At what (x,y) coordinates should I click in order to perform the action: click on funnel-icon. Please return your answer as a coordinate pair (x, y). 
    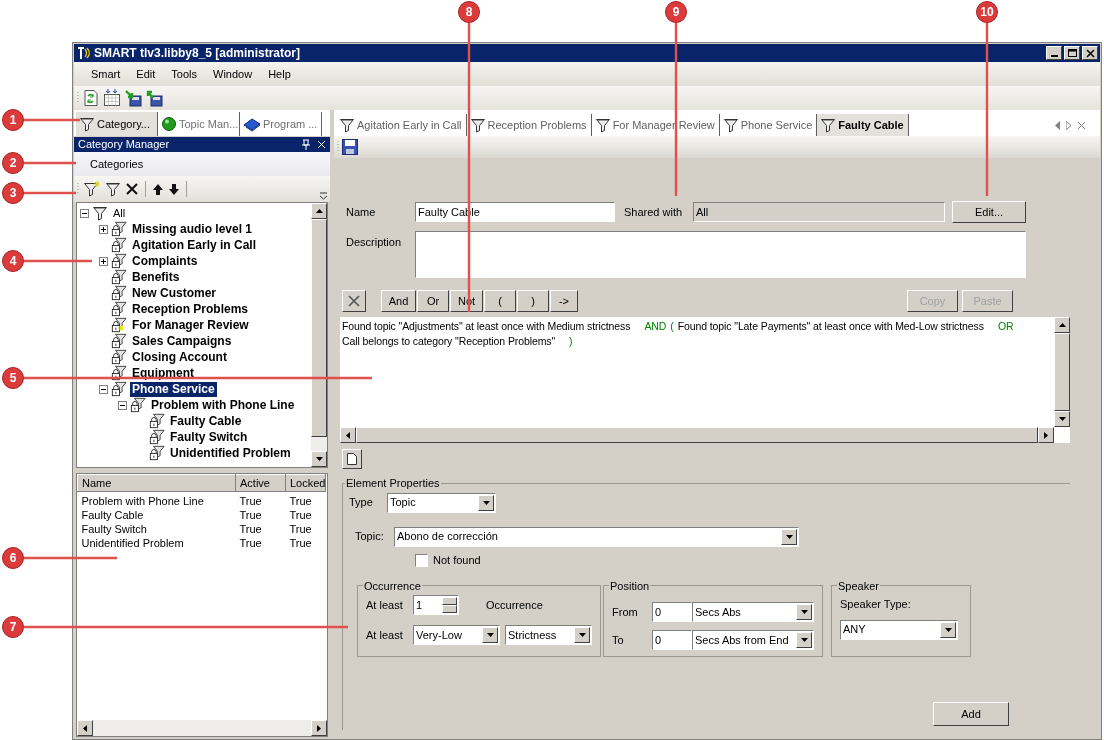
    Looking at the image, I should click on (113, 189).